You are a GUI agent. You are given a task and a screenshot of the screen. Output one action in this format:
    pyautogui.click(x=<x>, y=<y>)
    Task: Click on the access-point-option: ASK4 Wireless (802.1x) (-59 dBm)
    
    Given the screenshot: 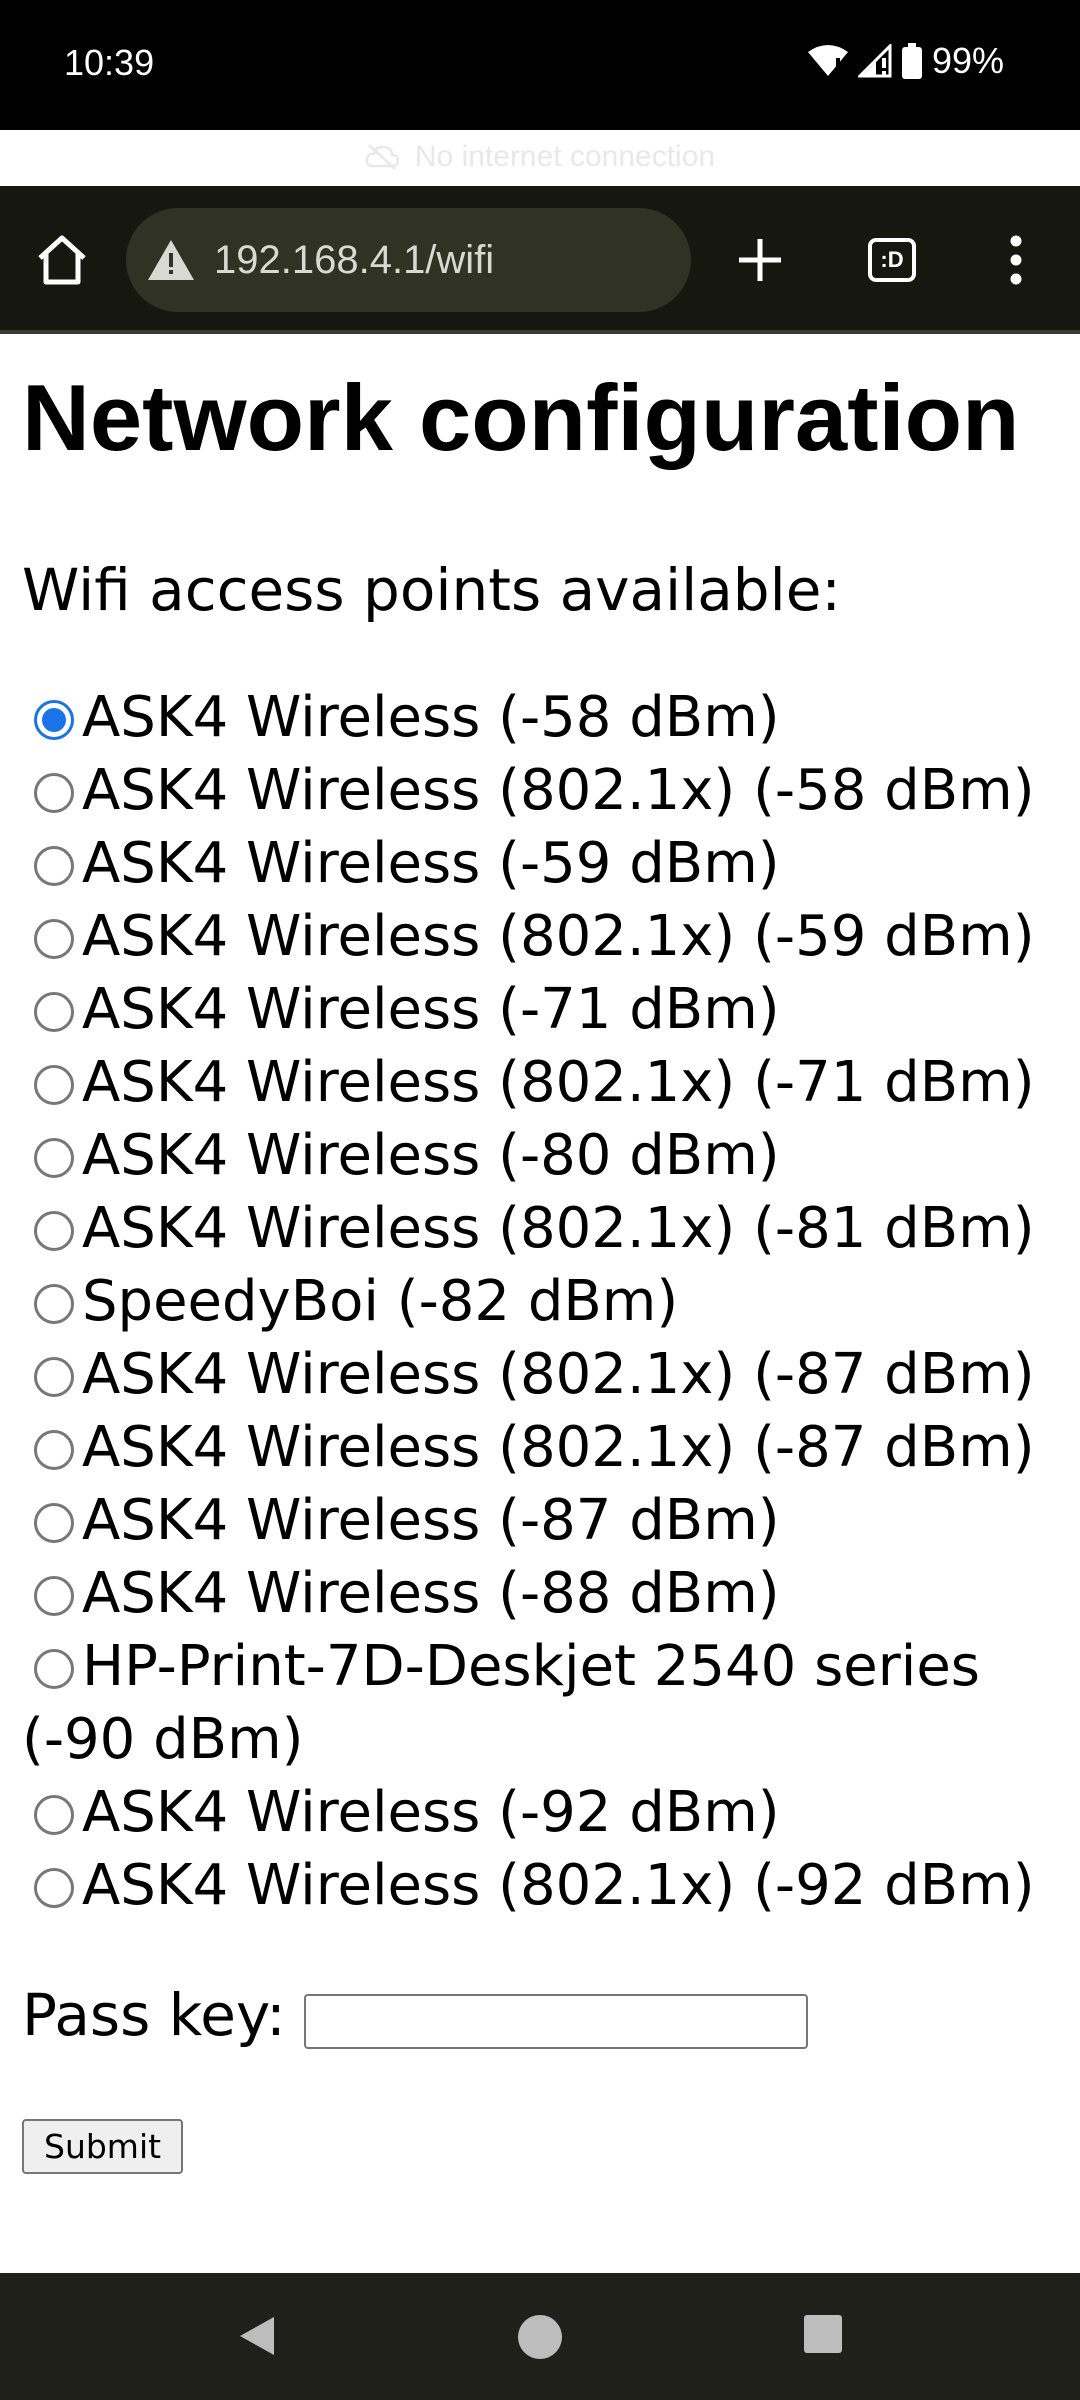 What is the action you would take?
    pyautogui.click(x=542, y=936)
    